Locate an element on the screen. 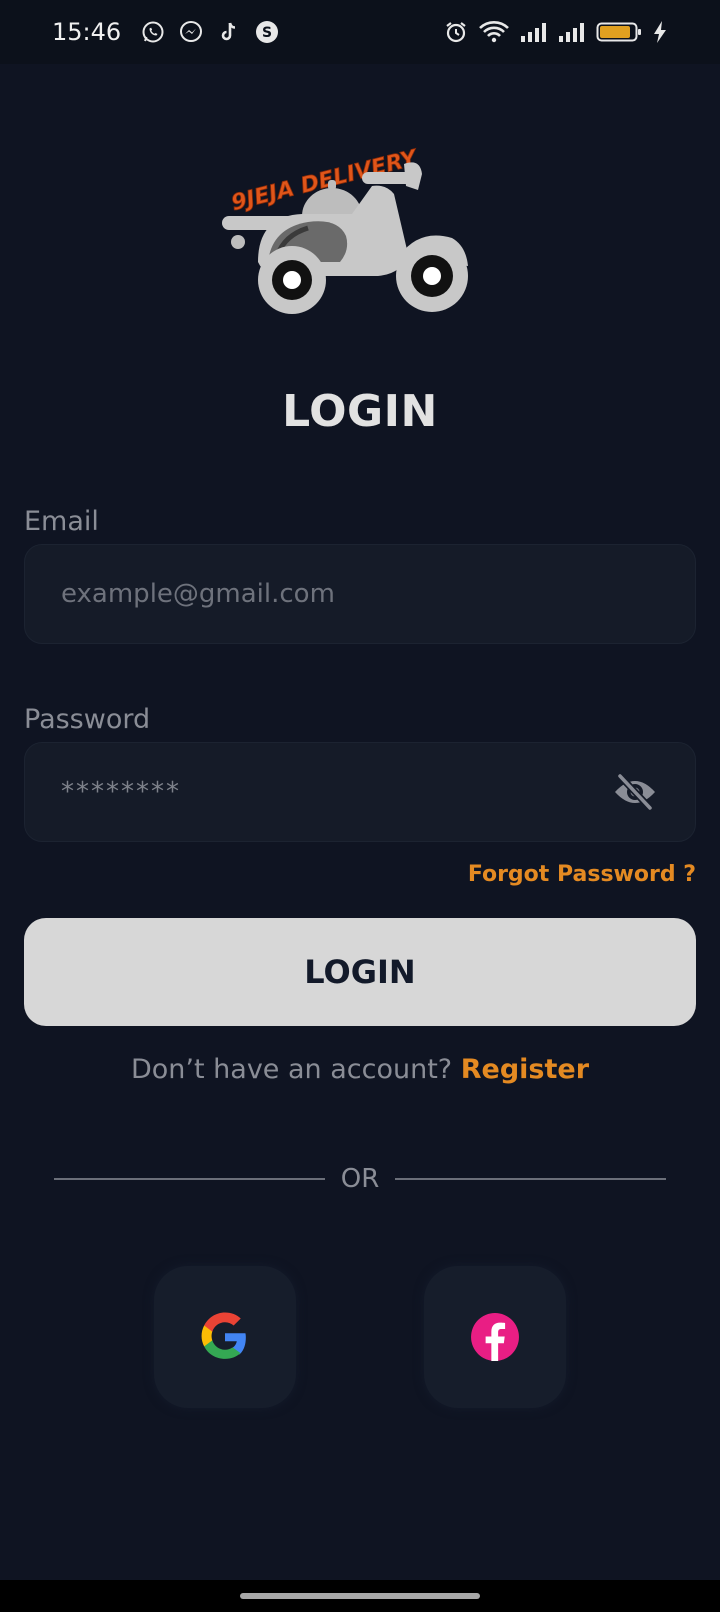 Image resolution: width=720 pixels, height=1612 pixels. register-prompt-line: Don’t have an account? Register is located at coordinates (360, 1069).